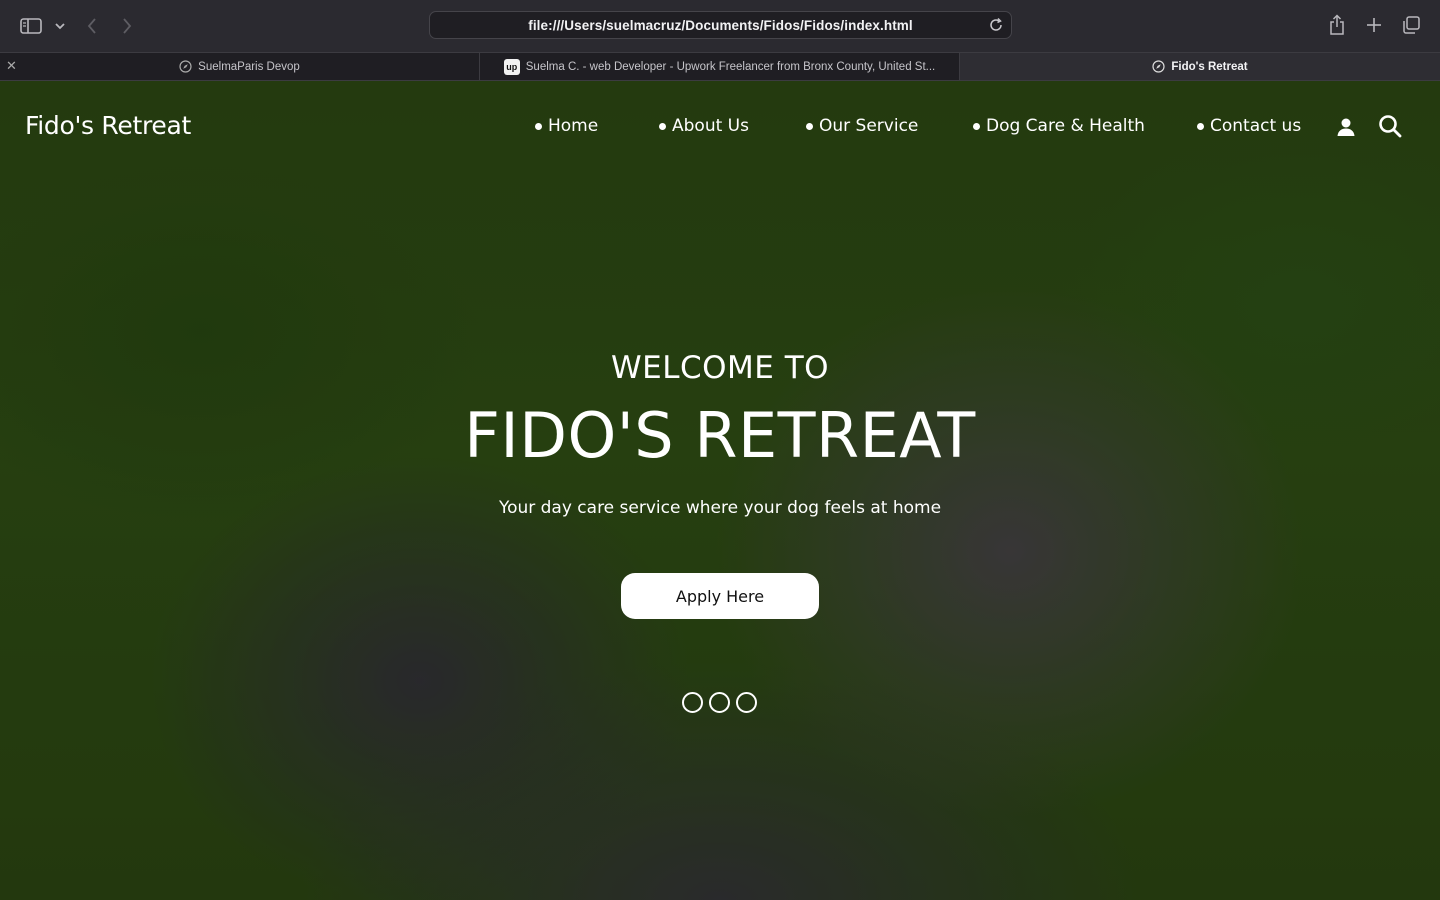 The height and width of the screenshot is (900, 1440). I want to click on new-tab-plus-icon, so click(1374, 25).